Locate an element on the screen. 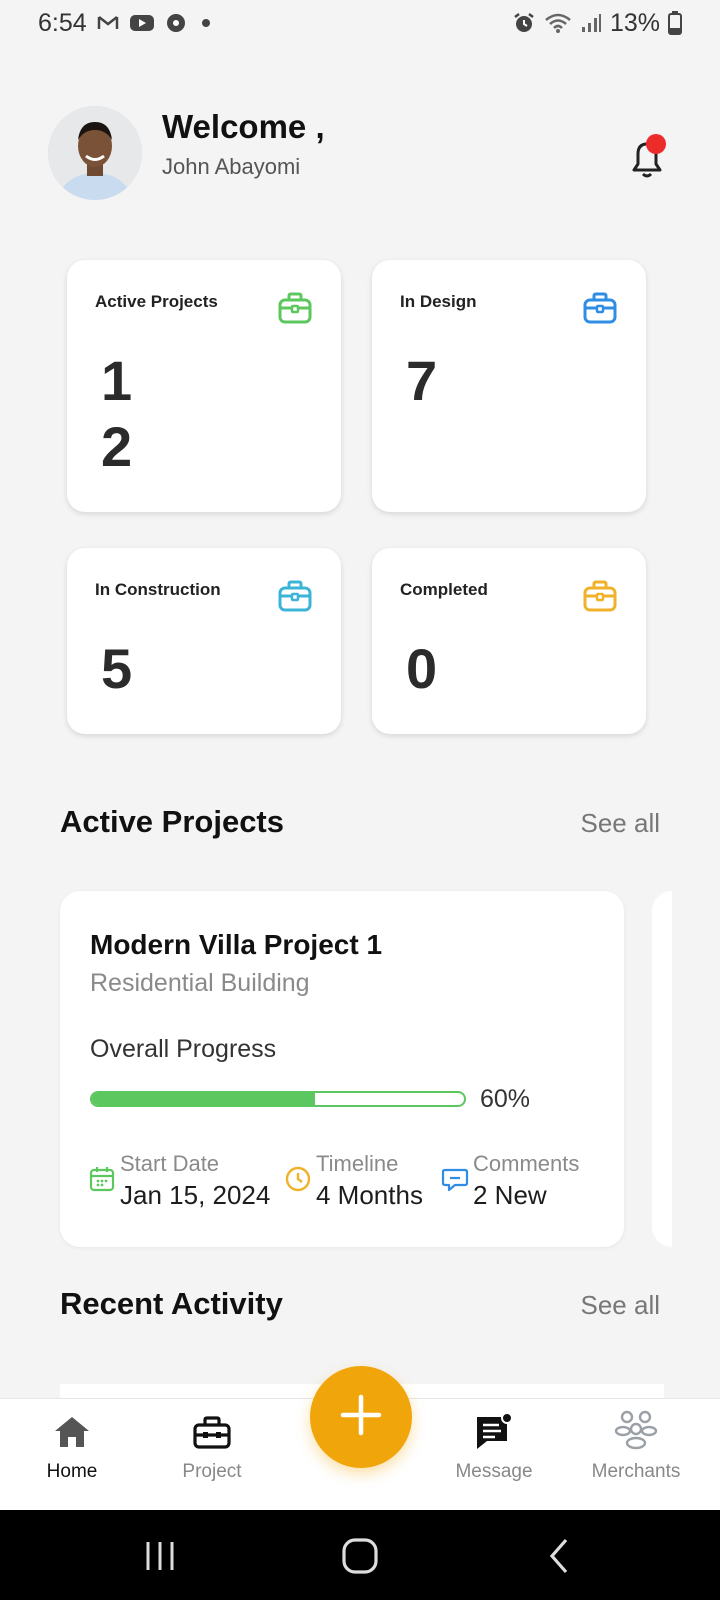  stat-title: In Design is located at coordinates (438, 301).